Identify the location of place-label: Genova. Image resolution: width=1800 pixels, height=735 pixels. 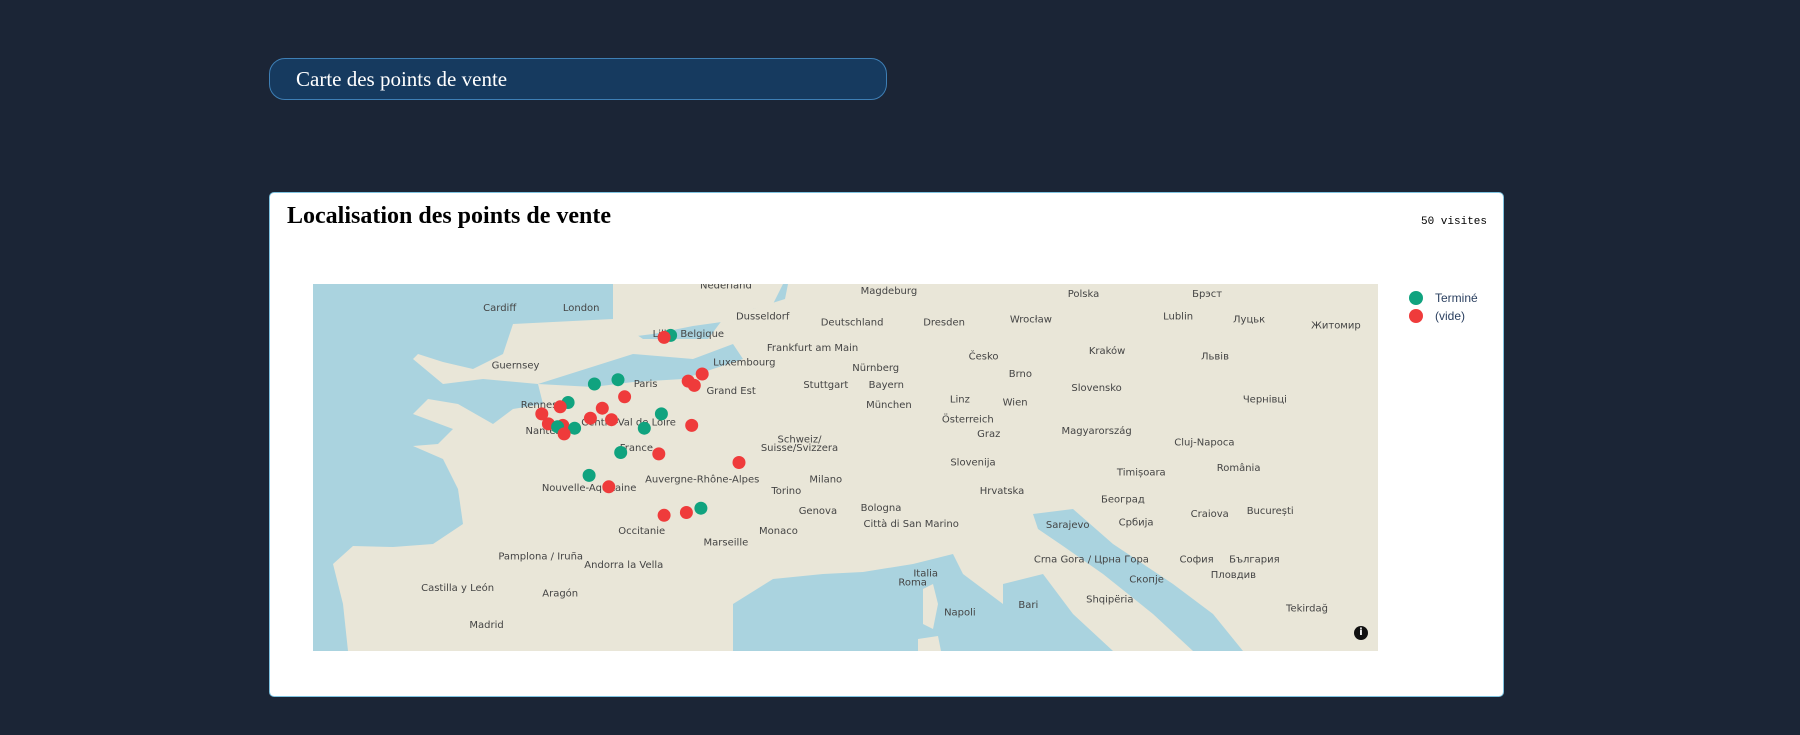
(818, 511).